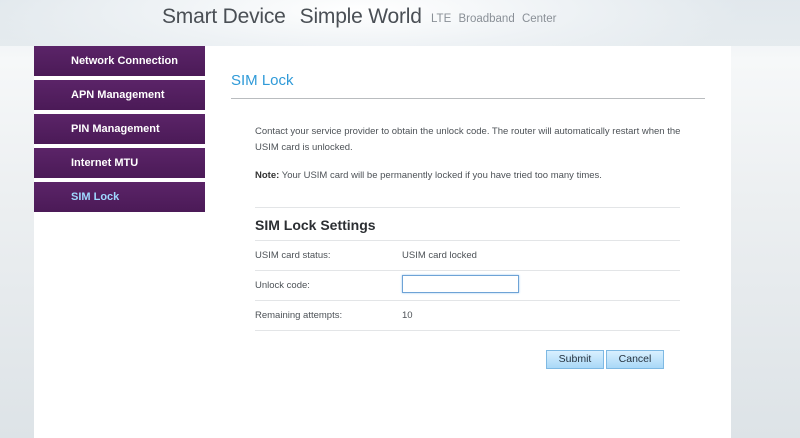 The width and height of the screenshot is (800, 438). What do you see at coordinates (119, 61) in the screenshot?
I see `sidebar-item-network-connection: Network Connection` at bounding box center [119, 61].